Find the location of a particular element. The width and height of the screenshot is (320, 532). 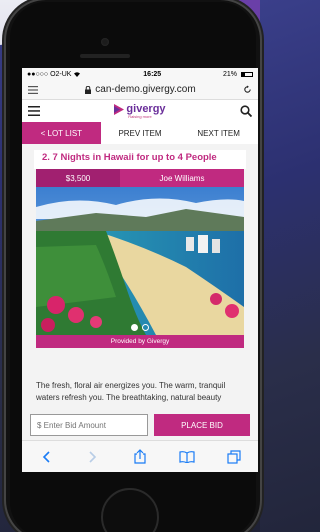

address-bar: can-demo.givergy.com is located at coordinates (140, 90).